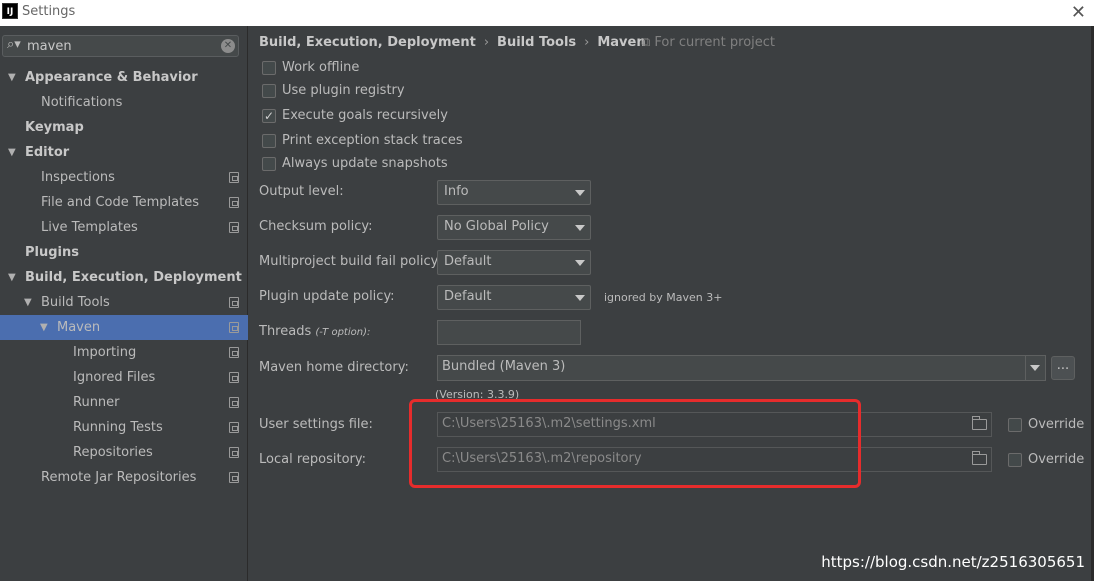  I want to click on watermark: https://blog.csdn.net/z2516305651, so click(953, 562).